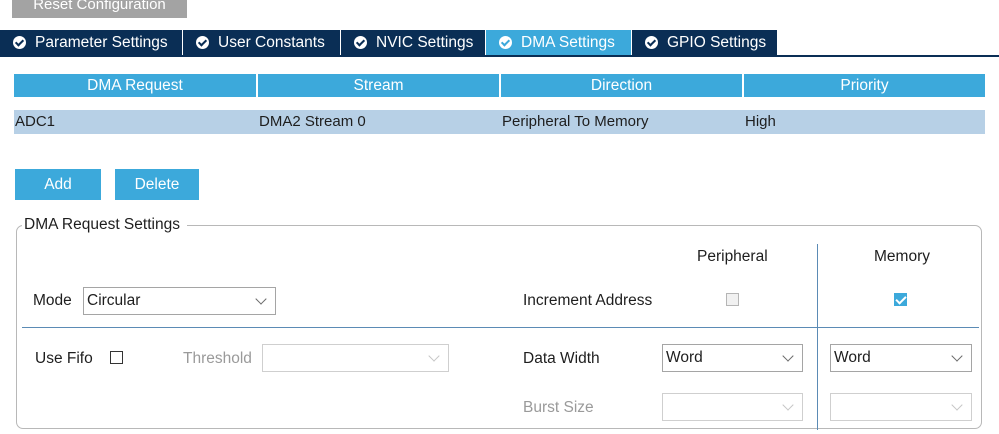  What do you see at coordinates (499, 122) in the screenshot?
I see `table-row` at bounding box center [499, 122].